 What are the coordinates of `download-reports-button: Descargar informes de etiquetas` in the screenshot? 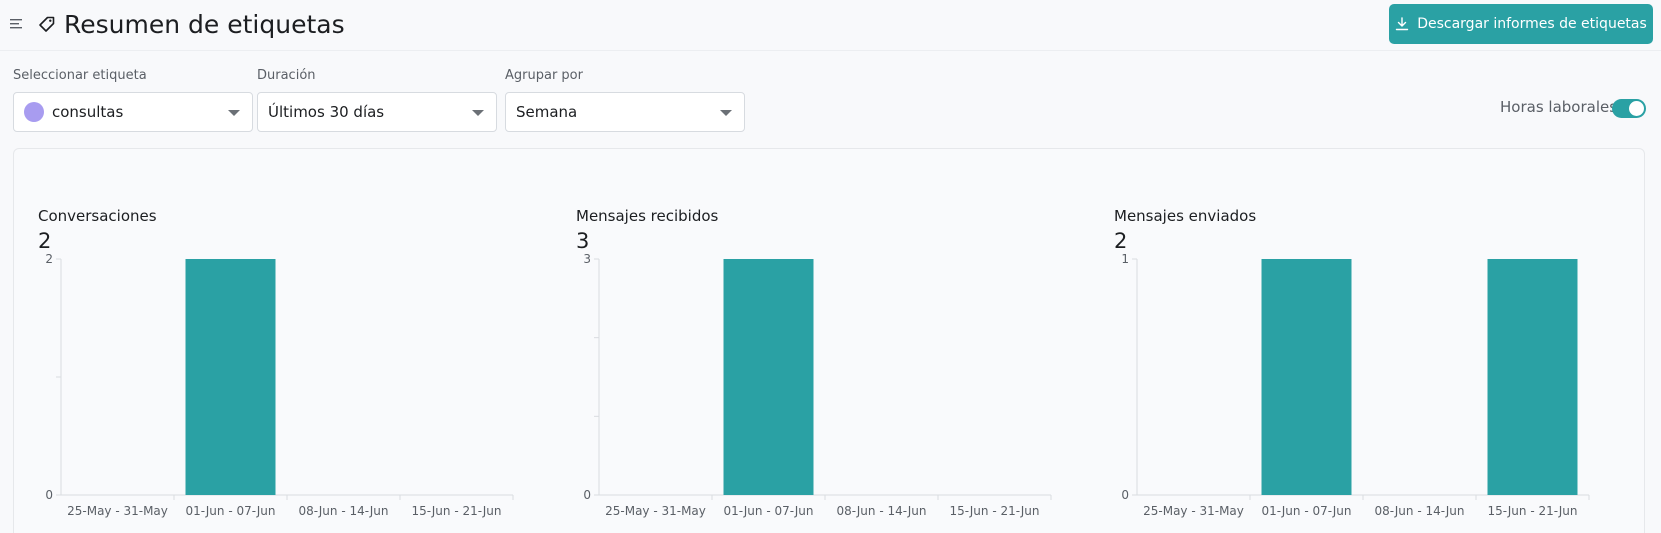 It's located at (1521, 24).